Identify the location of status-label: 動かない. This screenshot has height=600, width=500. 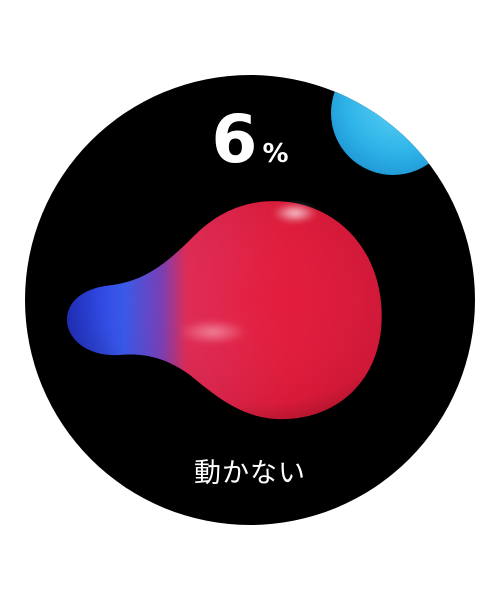
(250, 473).